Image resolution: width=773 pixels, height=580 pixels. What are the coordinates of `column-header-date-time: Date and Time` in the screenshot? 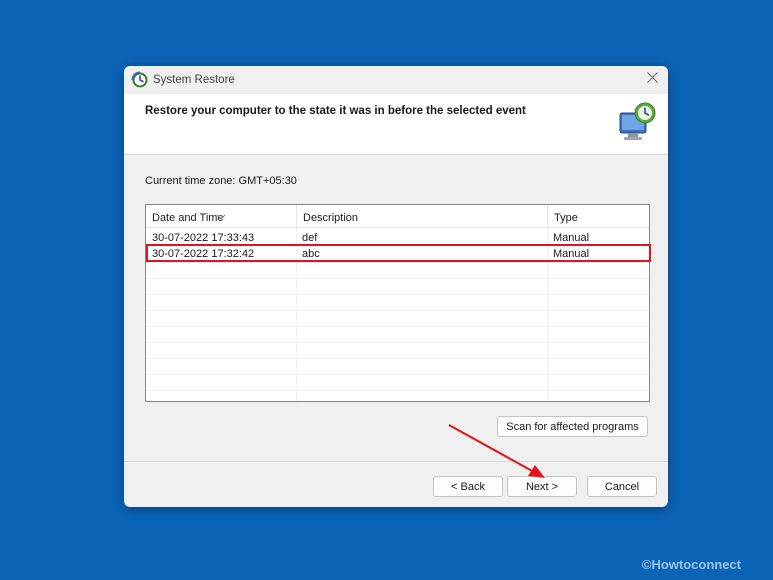 It's located at (221, 216).